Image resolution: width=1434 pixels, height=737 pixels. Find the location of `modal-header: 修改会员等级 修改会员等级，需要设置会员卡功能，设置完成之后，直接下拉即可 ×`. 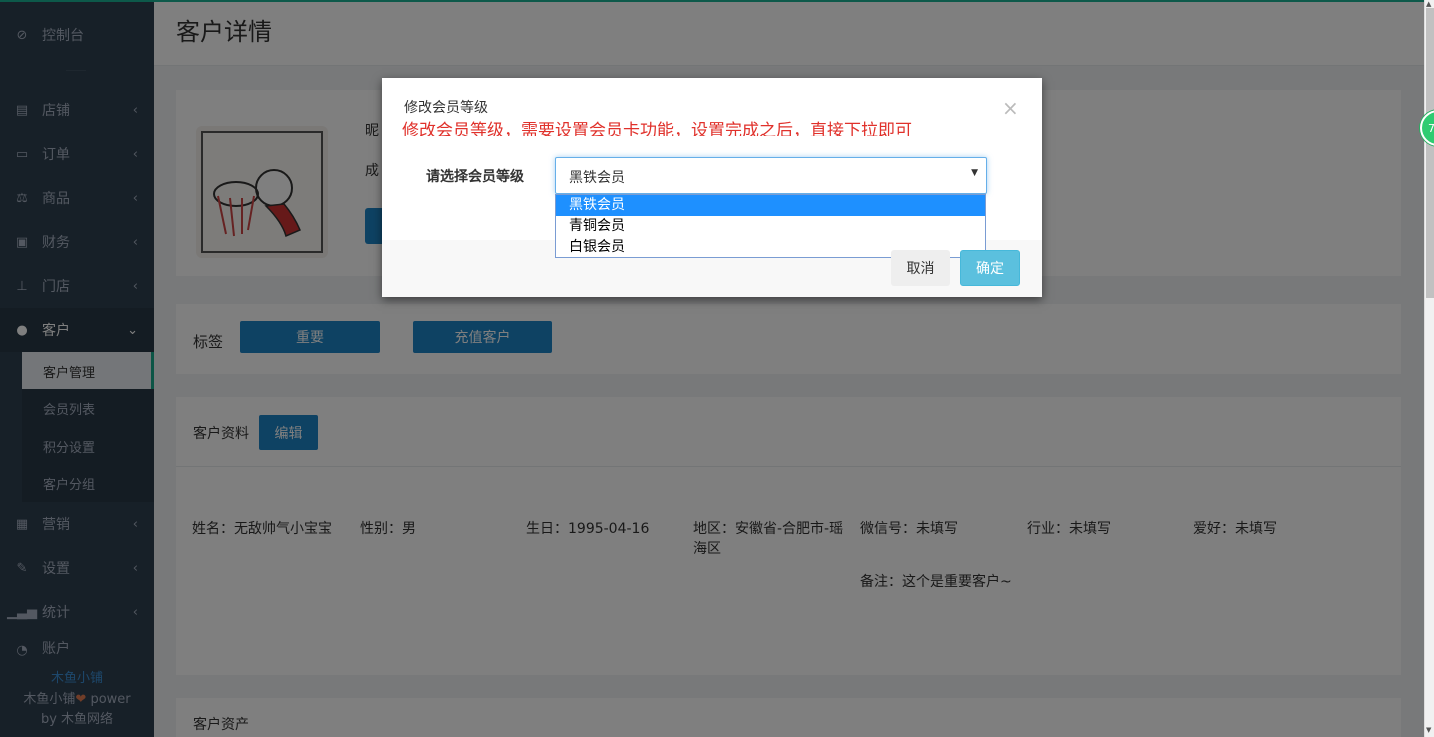

modal-header: 修改会员等级 修改会员等级，需要设置会员卡功能，设置完成之后，直接下拉即可 × is located at coordinates (712, 109).